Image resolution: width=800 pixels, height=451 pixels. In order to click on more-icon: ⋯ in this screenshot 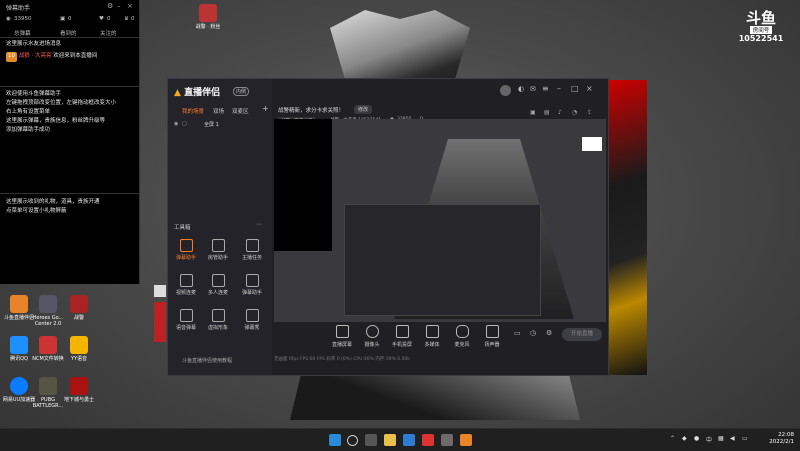, I will do `click(259, 224)`.